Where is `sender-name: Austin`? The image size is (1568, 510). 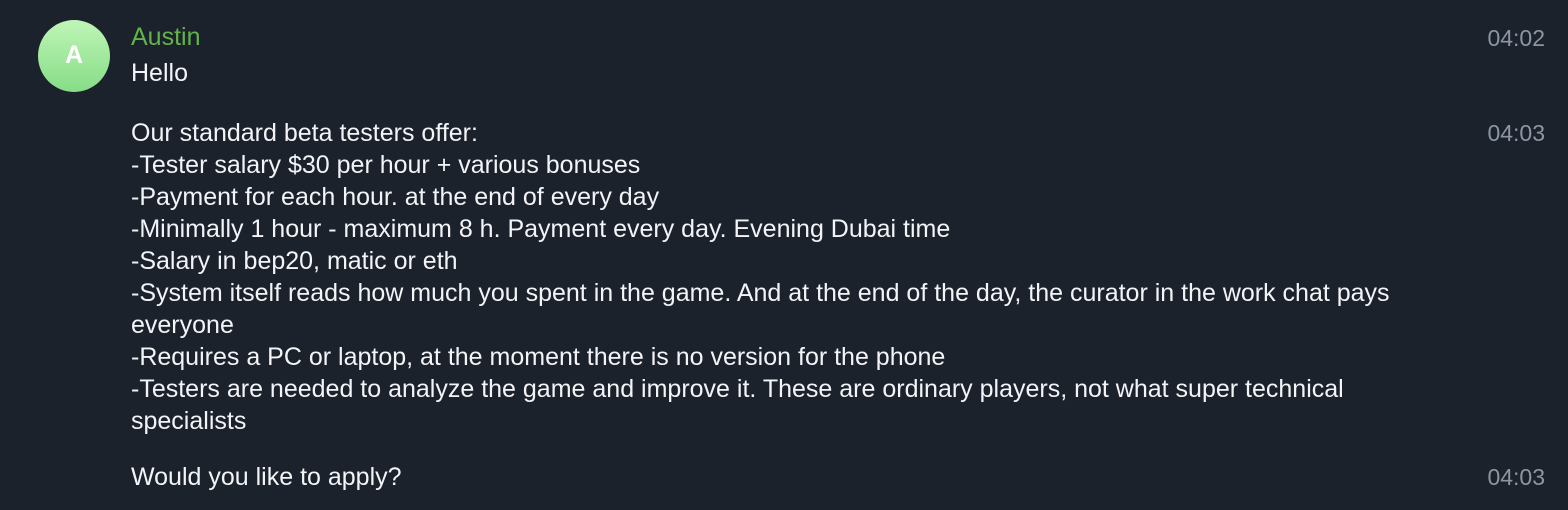 sender-name: Austin is located at coordinates (165, 37).